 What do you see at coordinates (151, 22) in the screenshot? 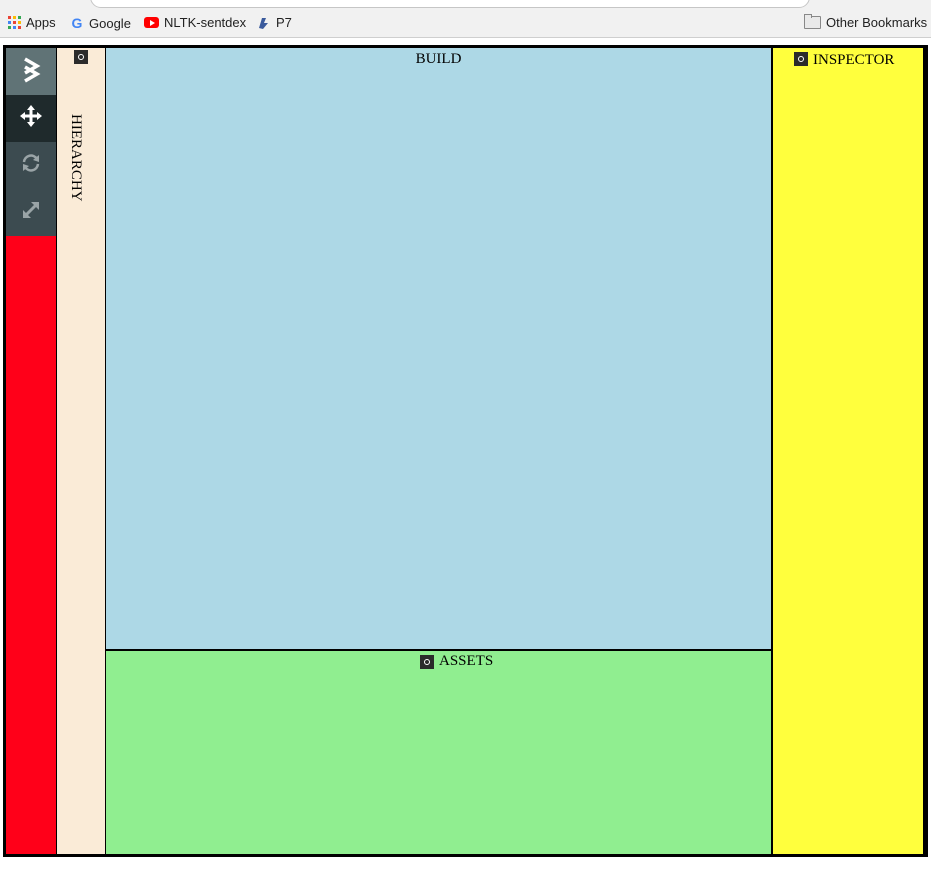
I see `youtube-icon` at bounding box center [151, 22].